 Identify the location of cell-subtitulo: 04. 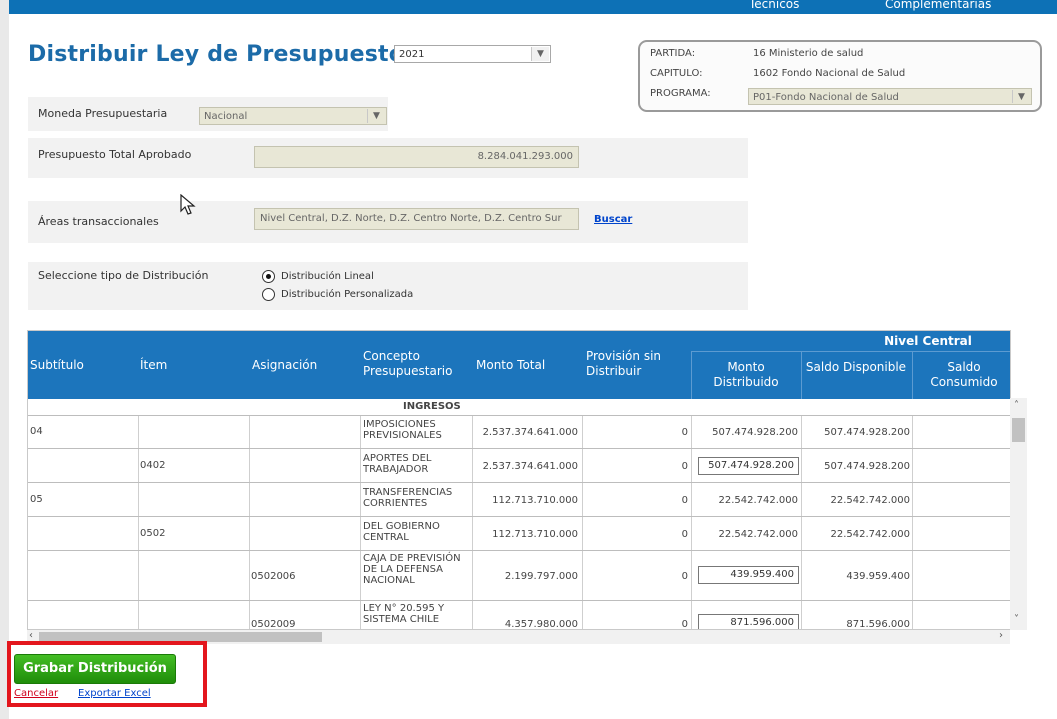
(36, 431).